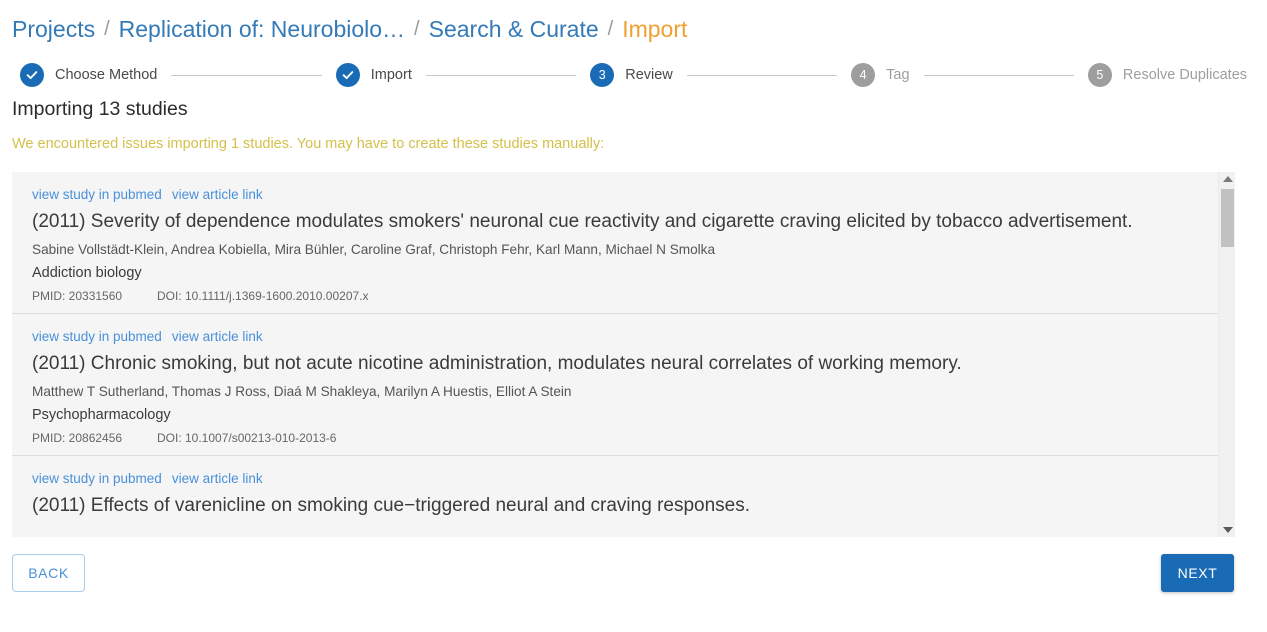  What do you see at coordinates (1197, 573) in the screenshot?
I see `next-button: NEXT` at bounding box center [1197, 573].